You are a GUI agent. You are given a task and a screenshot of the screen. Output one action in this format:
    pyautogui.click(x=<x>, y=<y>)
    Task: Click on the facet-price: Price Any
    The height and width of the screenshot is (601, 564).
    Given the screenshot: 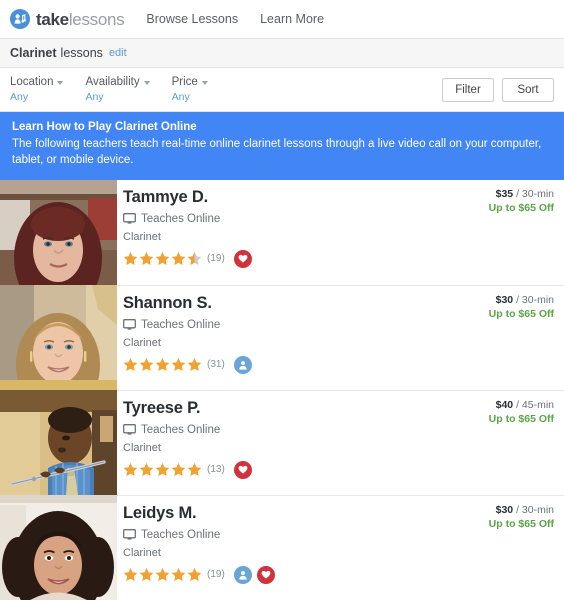 What is the action you would take?
    pyautogui.click(x=190, y=89)
    